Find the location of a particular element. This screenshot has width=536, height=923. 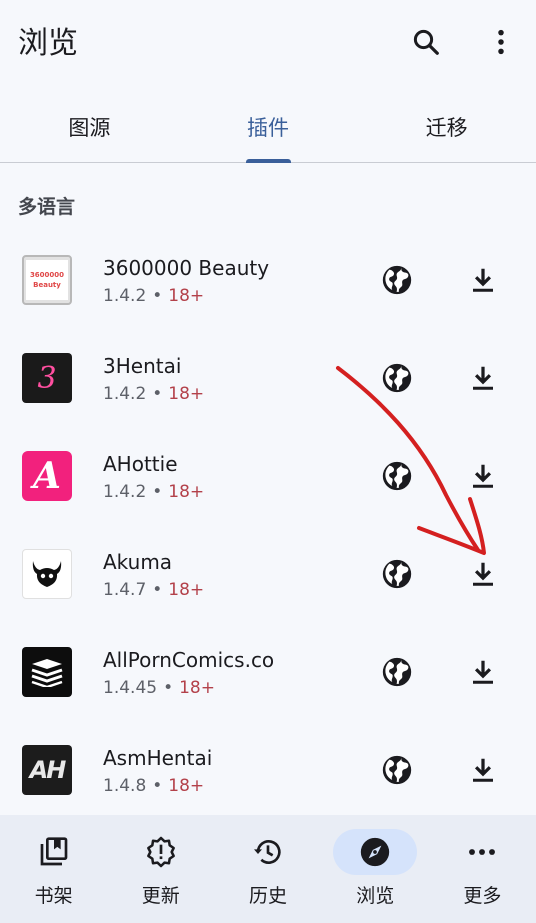

app-bar: 浏览 is located at coordinates (268, 41).